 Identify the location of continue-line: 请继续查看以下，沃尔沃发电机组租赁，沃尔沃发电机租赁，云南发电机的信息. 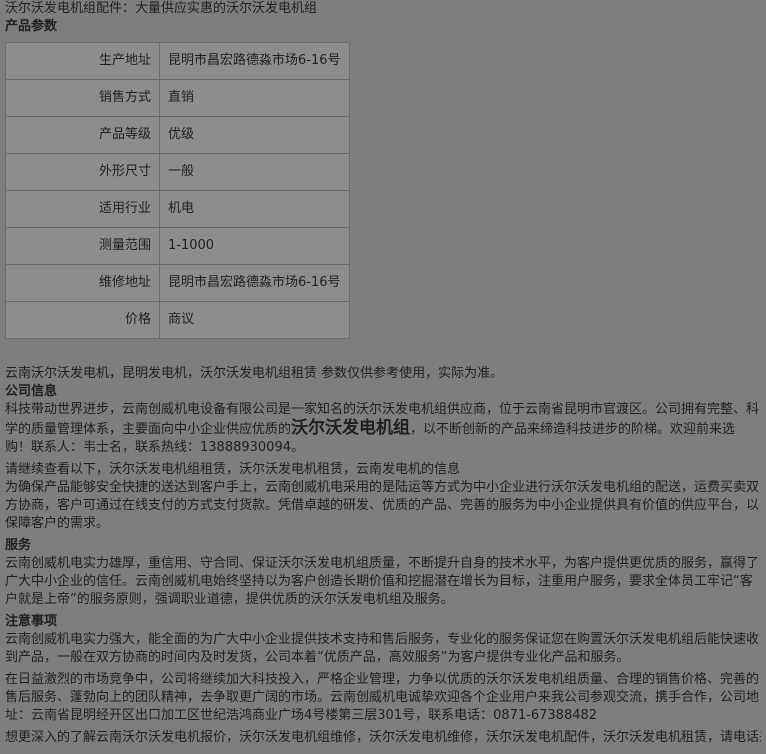
(233, 469).